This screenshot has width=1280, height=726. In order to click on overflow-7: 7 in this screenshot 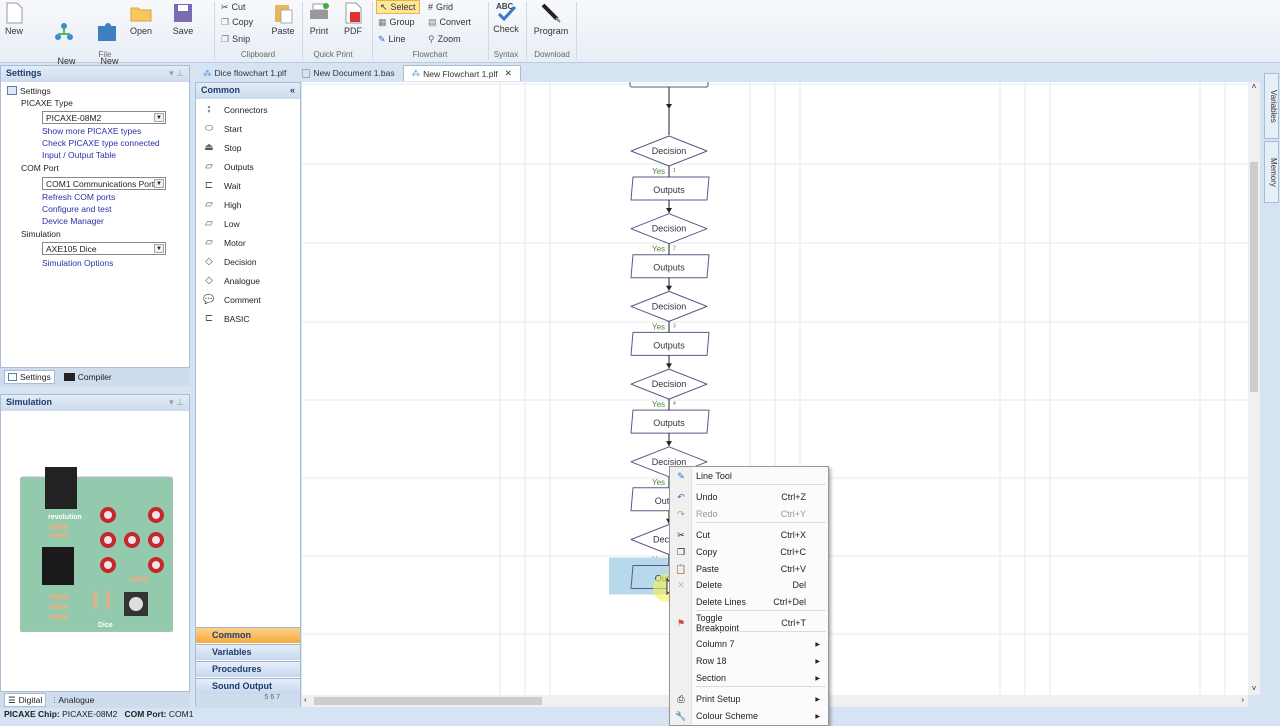, I will do `click(278, 697)`.